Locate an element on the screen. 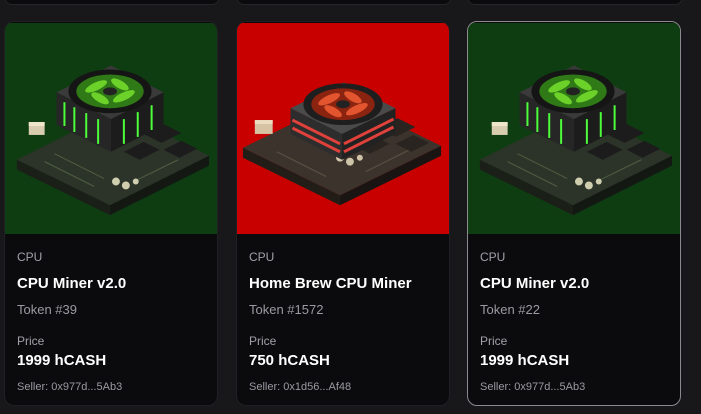  token-id: Token #22 is located at coordinates (510, 309).